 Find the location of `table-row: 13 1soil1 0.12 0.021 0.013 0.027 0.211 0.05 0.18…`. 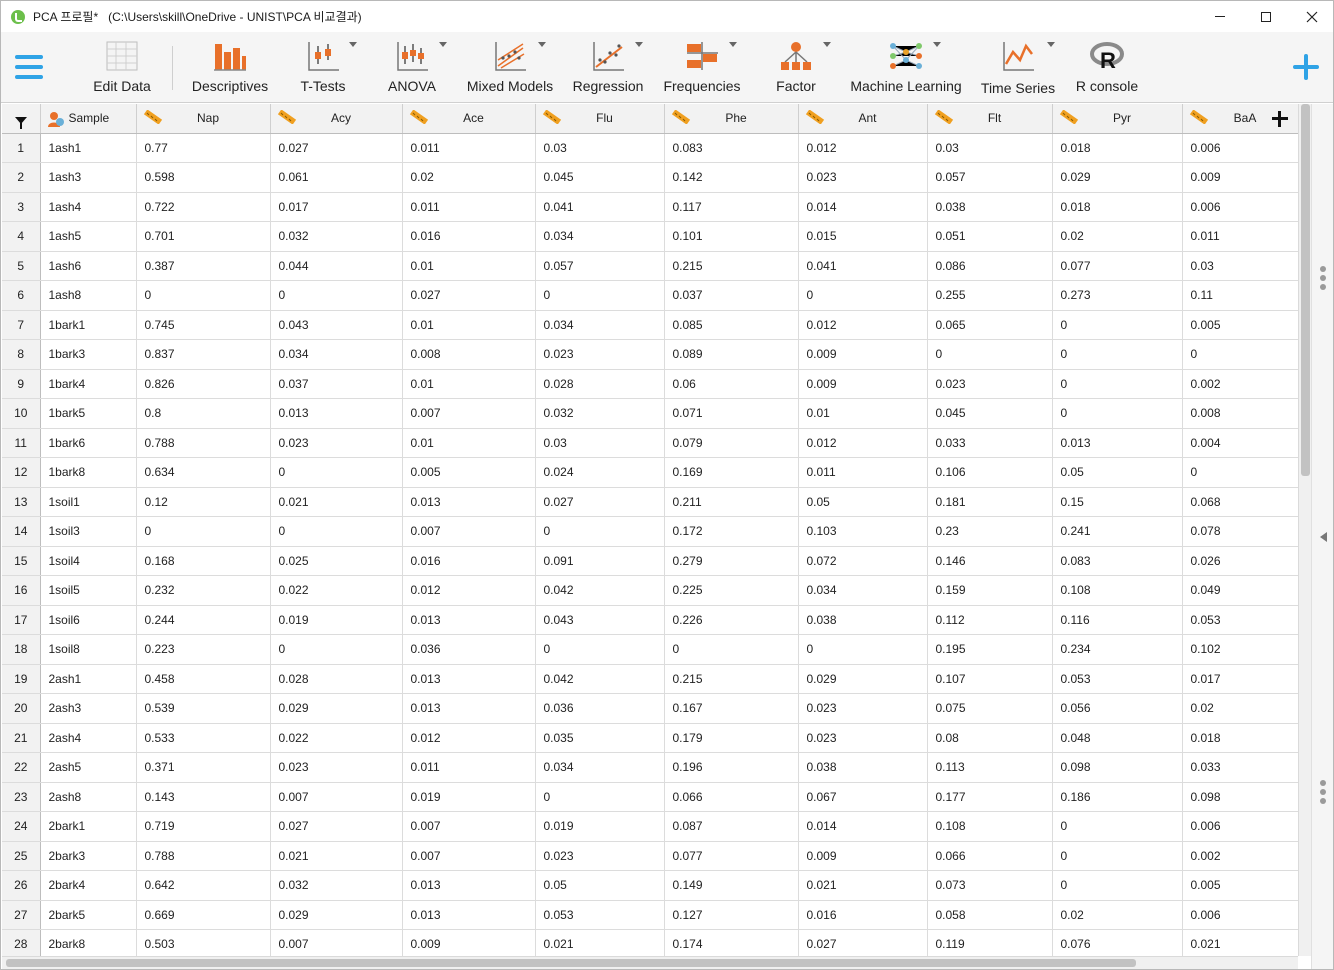

table-row: 13 1soil1 0.12 0.021 0.013 0.027 0.211 0.05 0.18… is located at coordinates (650, 502).